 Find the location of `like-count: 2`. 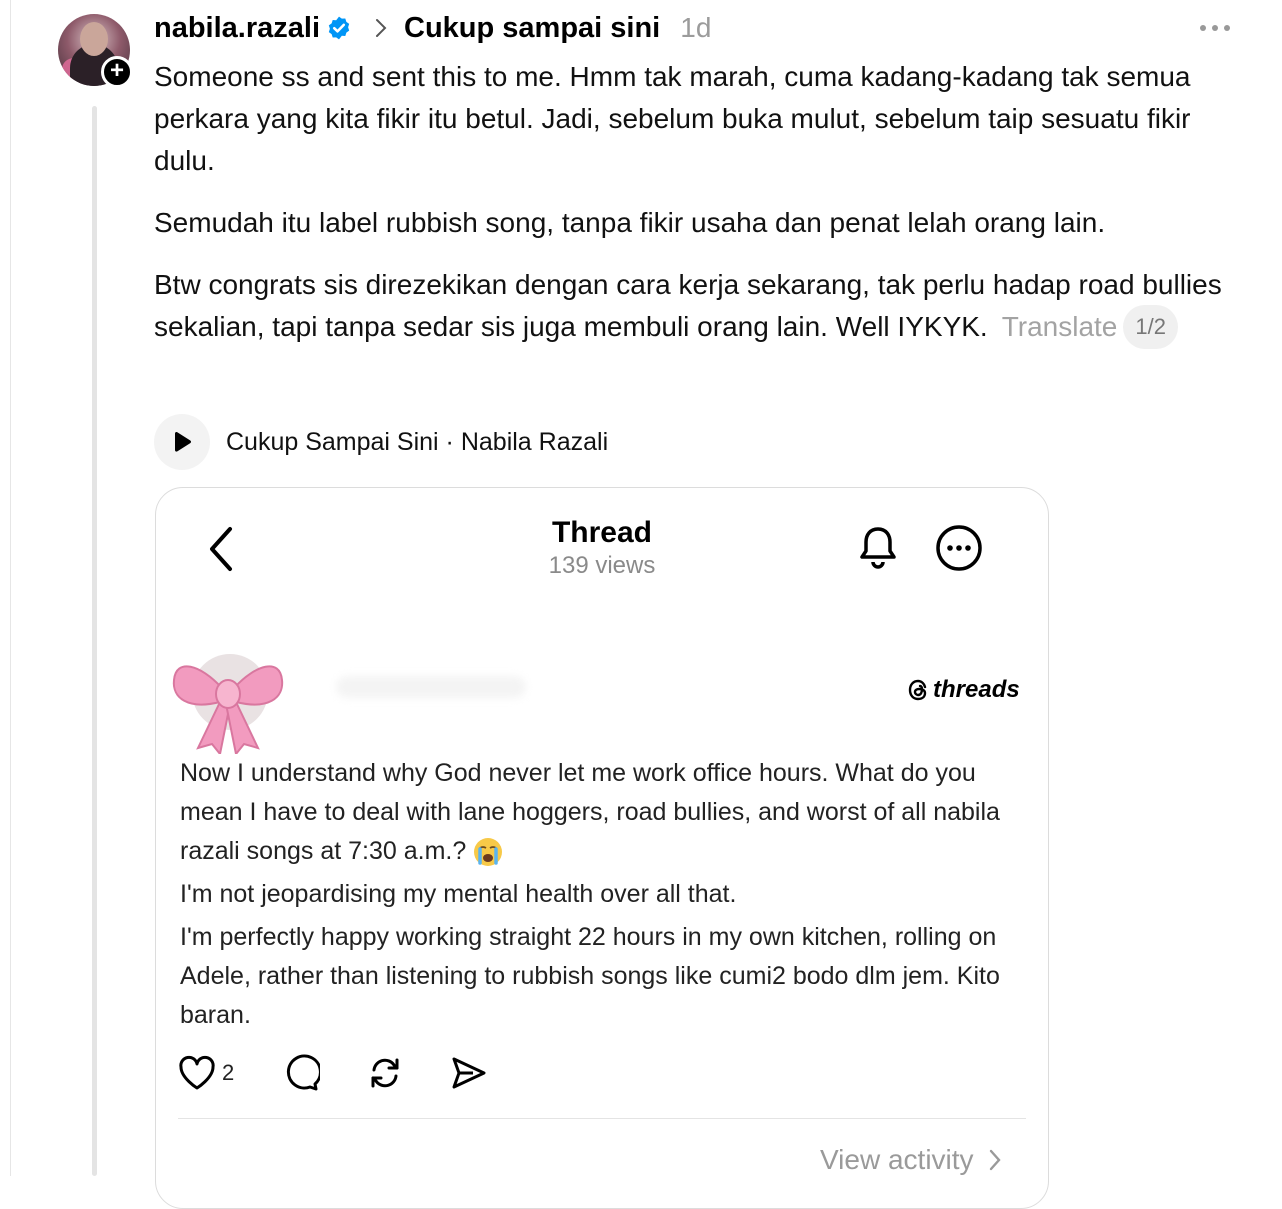

like-count: 2 is located at coordinates (228, 1072).